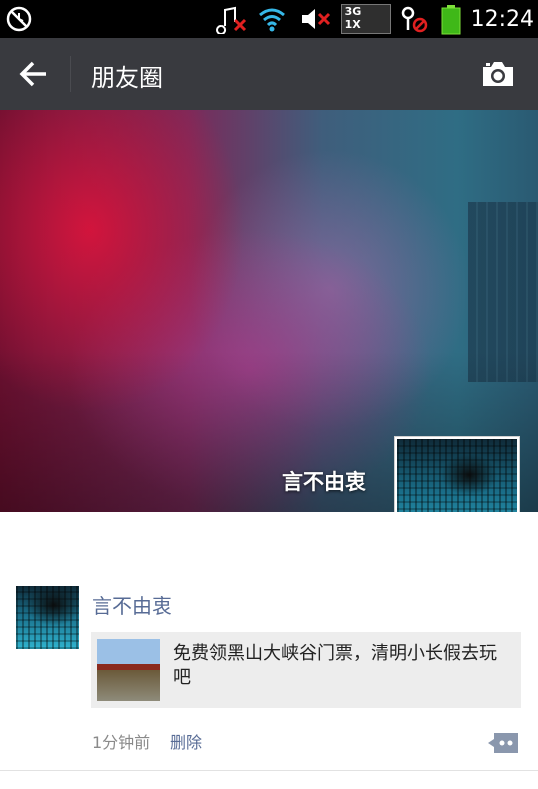 Image resolution: width=538 pixels, height=789 pixels. I want to click on network-type-label-secondary: 1X, so click(352, 24).